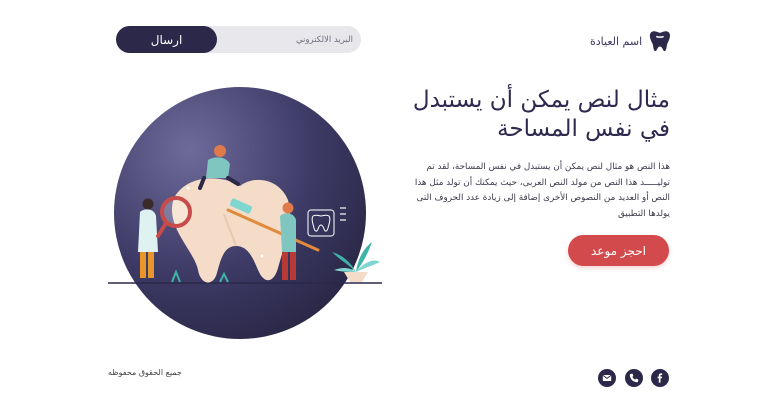  I want to click on hero-title: مثال لنص يمكن أن يستبدل في نفس المساحة, so click(541, 114).